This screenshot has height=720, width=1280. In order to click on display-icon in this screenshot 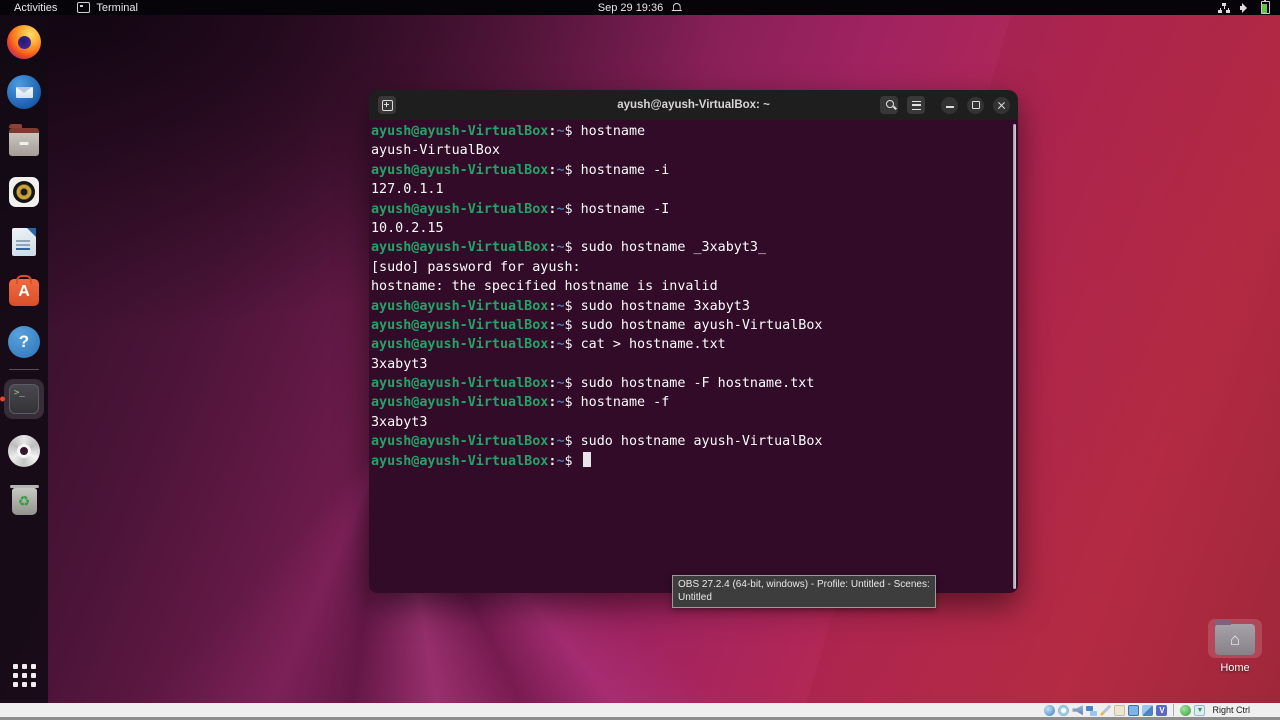, I will do `click(1134, 710)`.